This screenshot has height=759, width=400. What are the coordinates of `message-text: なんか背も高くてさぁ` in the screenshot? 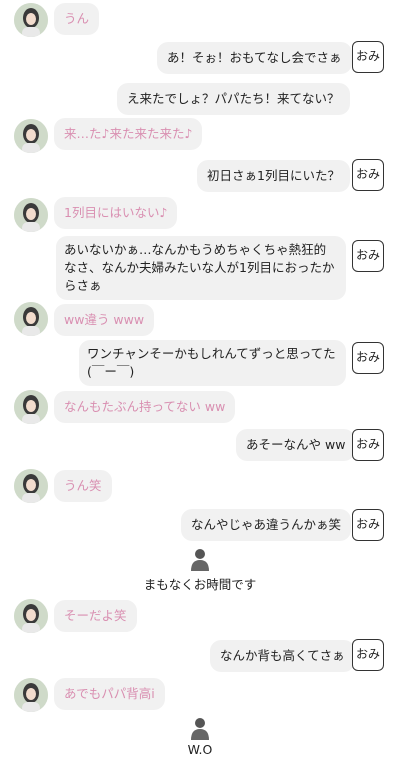 It's located at (282, 655).